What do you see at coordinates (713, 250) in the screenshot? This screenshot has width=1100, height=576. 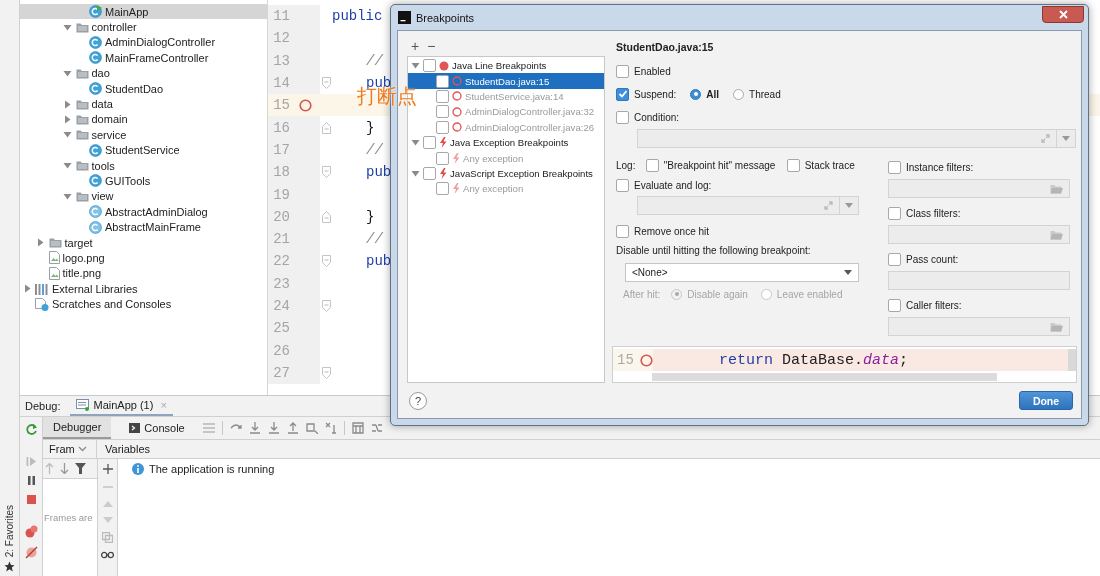 I see `field-label: Disable until hitting the following breakpoint:` at bounding box center [713, 250].